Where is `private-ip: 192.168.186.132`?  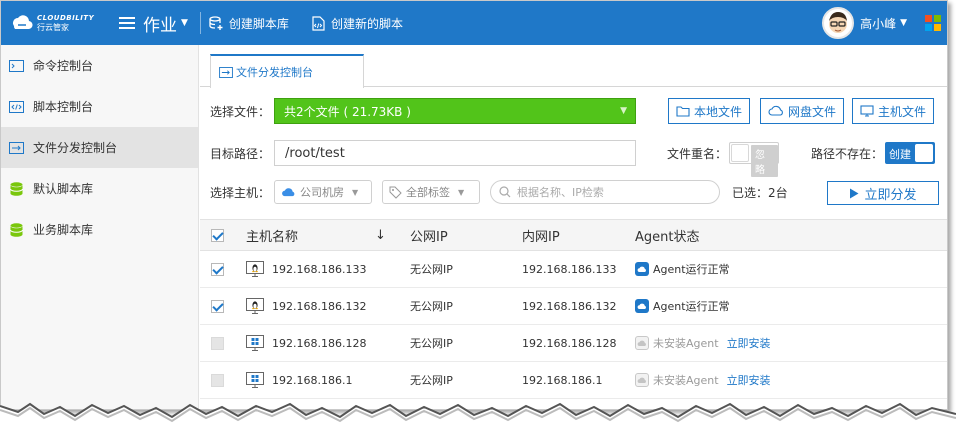
private-ip: 192.168.186.132 is located at coordinates (569, 306).